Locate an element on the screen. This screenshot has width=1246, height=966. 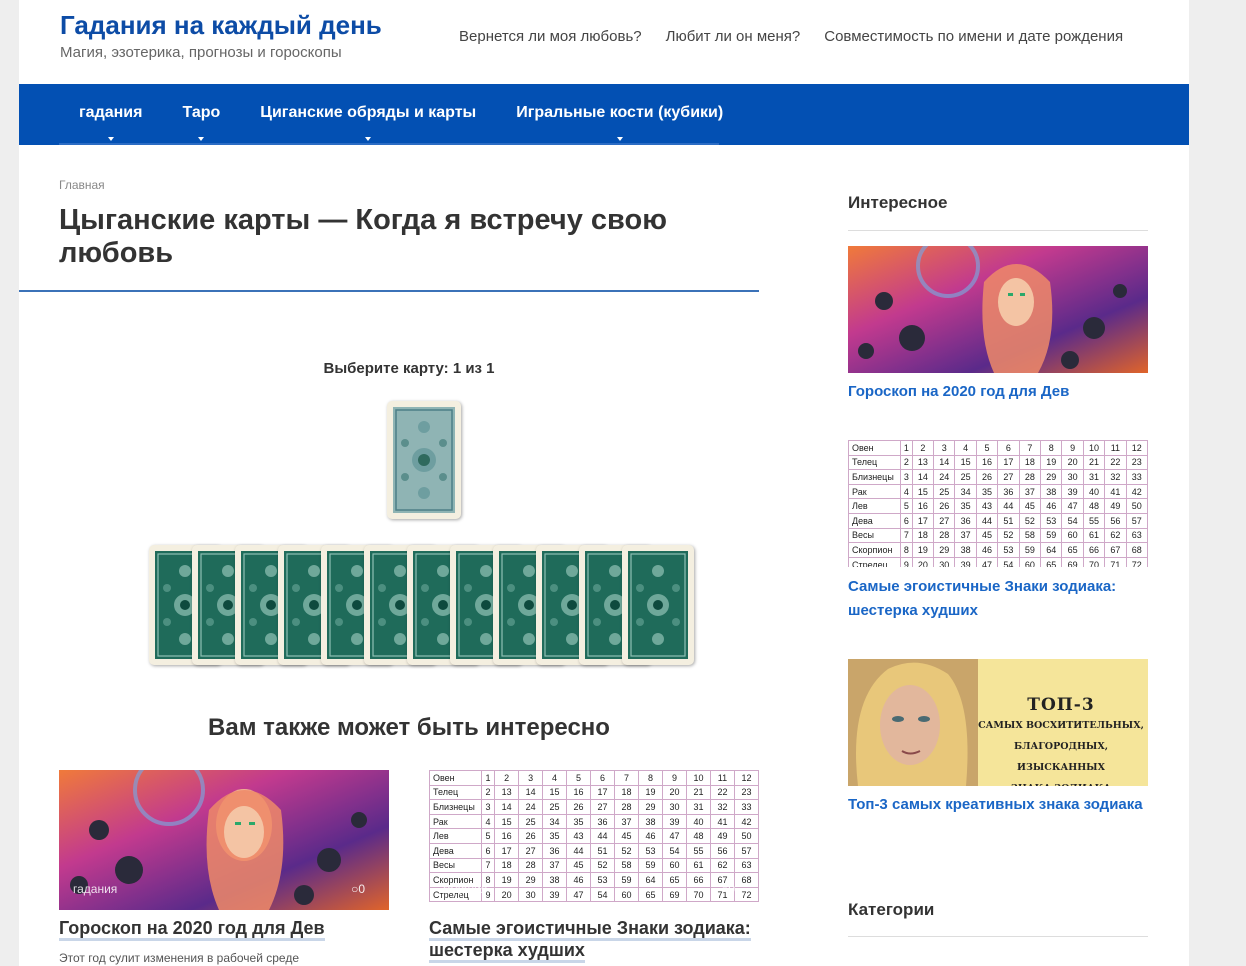
zodiac-table-row: Лев 5 16 26 35 43 44 45 46 47 48 49 50 is located at coordinates (594, 836).